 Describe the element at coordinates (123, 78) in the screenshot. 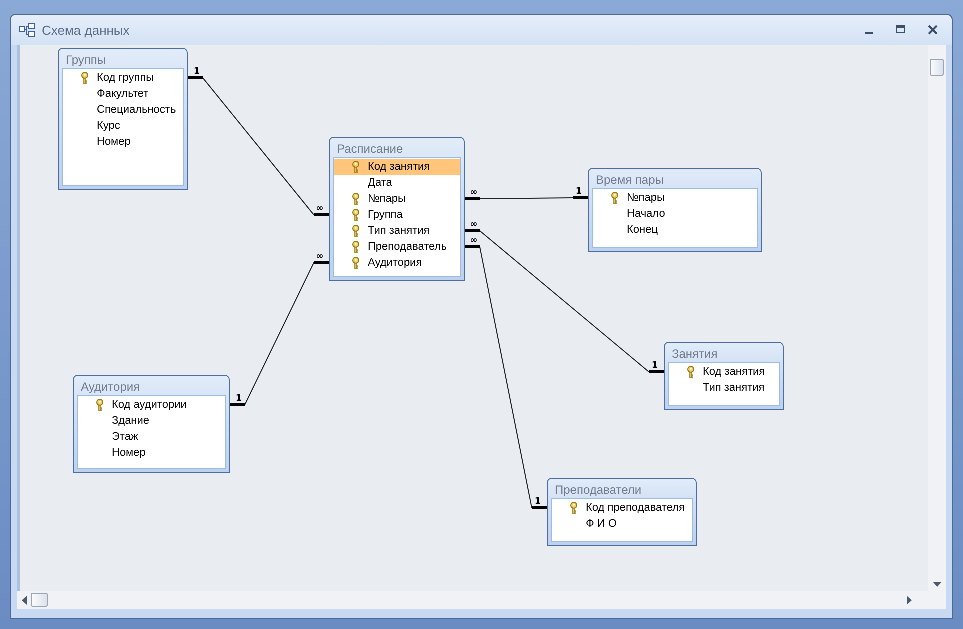

I see `field-item: Код группы` at that location.